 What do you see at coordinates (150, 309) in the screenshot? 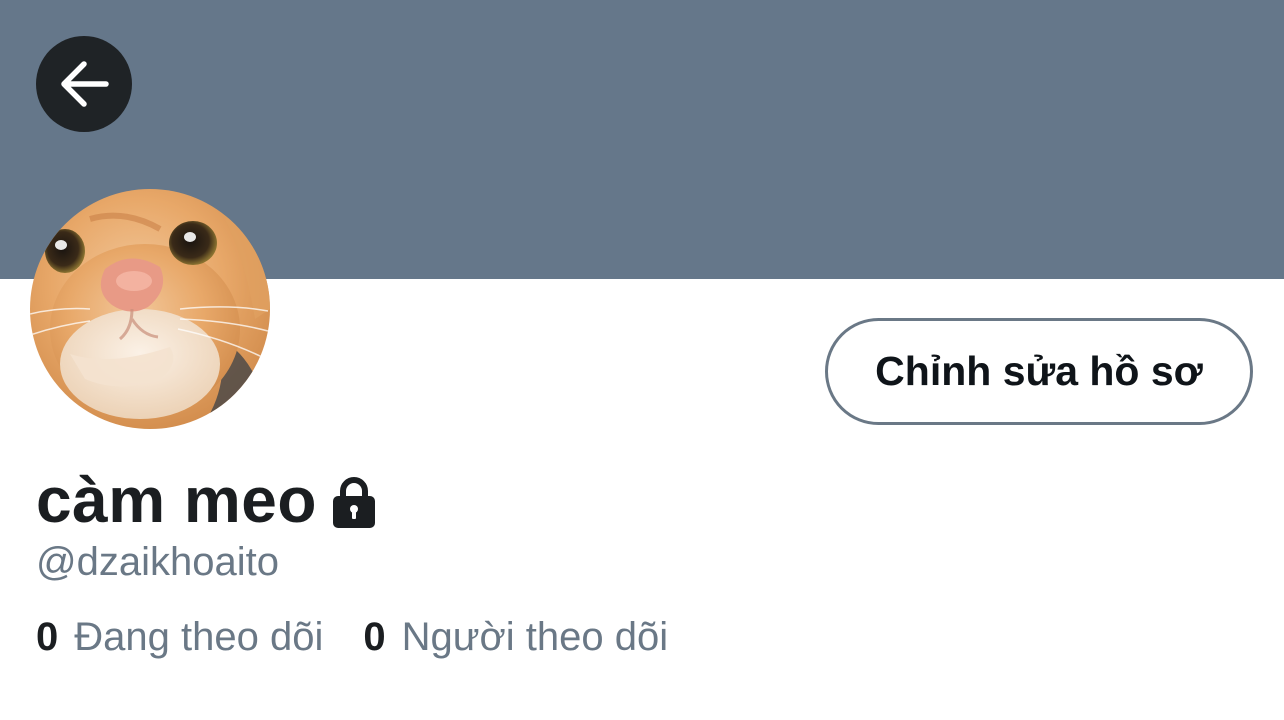
I see `profile-avatar` at bounding box center [150, 309].